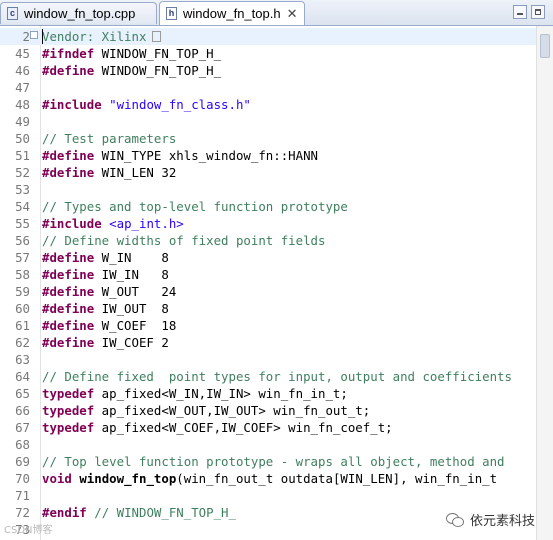  I want to click on line-number: 66, so click(22, 410).